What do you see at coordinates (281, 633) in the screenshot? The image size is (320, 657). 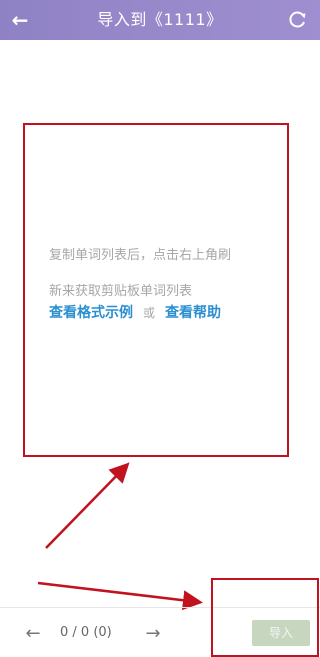 I see `import-button: 导入` at bounding box center [281, 633].